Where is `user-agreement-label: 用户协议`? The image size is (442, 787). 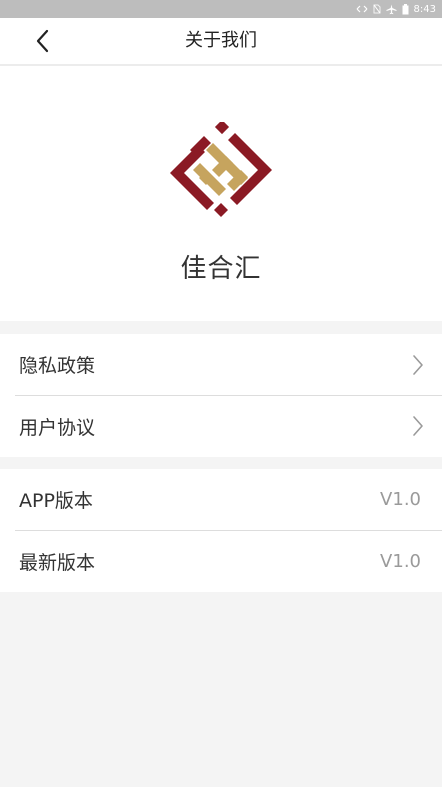 user-agreement-label: 用户协议 is located at coordinates (57, 427).